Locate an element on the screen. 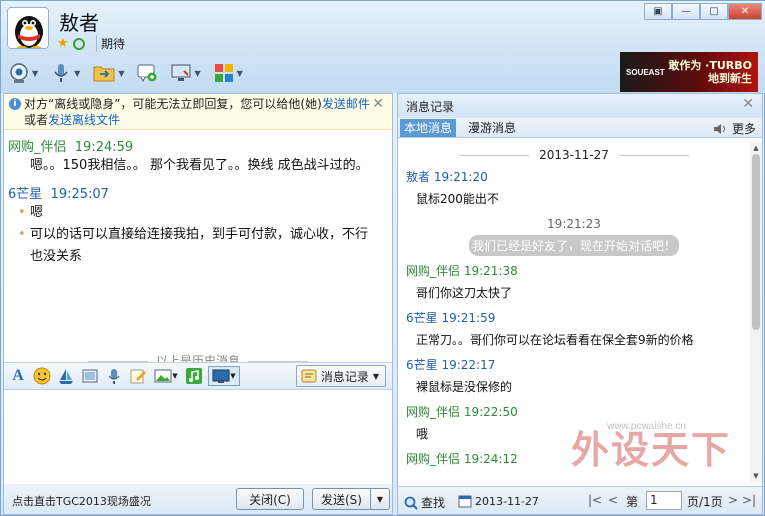  webcam-icon is located at coordinates (19, 73).